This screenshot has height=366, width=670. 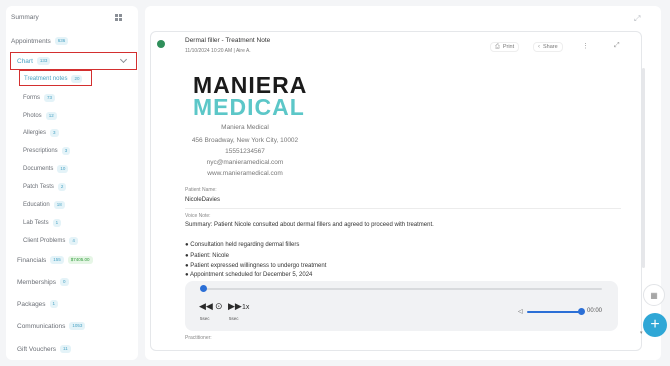 What do you see at coordinates (655, 325) in the screenshot?
I see `add-button: +` at bounding box center [655, 325].